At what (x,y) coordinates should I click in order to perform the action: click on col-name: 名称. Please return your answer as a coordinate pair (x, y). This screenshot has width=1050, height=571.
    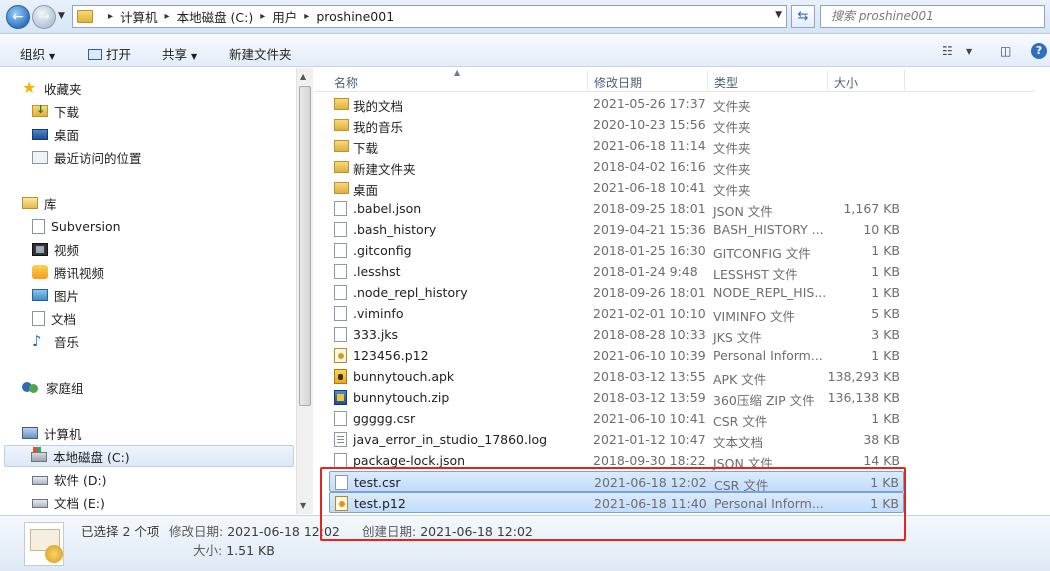
    Looking at the image, I should click on (346, 82).